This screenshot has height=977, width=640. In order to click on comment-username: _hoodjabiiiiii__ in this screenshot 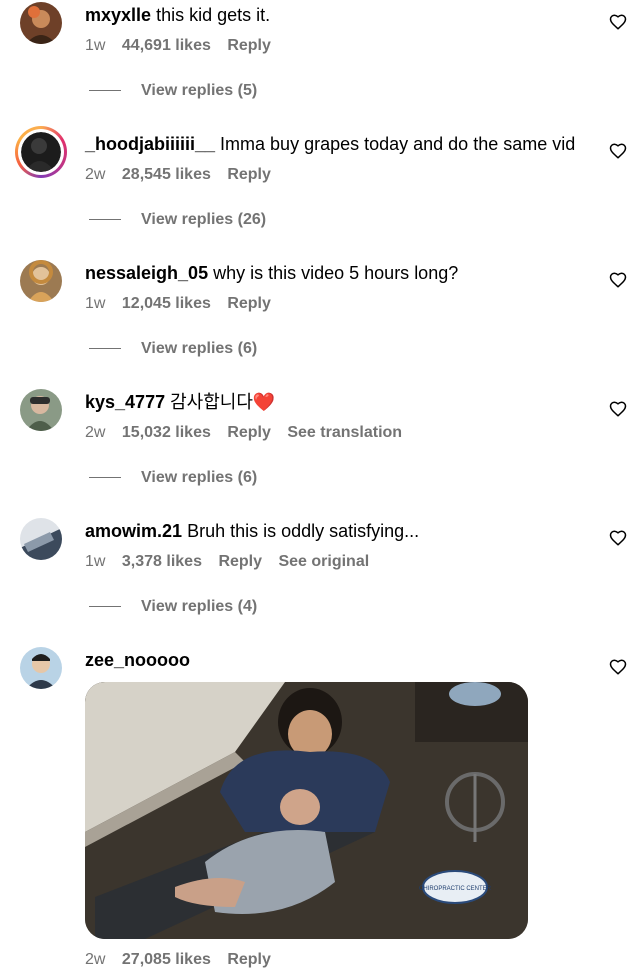, I will do `click(150, 144)`.